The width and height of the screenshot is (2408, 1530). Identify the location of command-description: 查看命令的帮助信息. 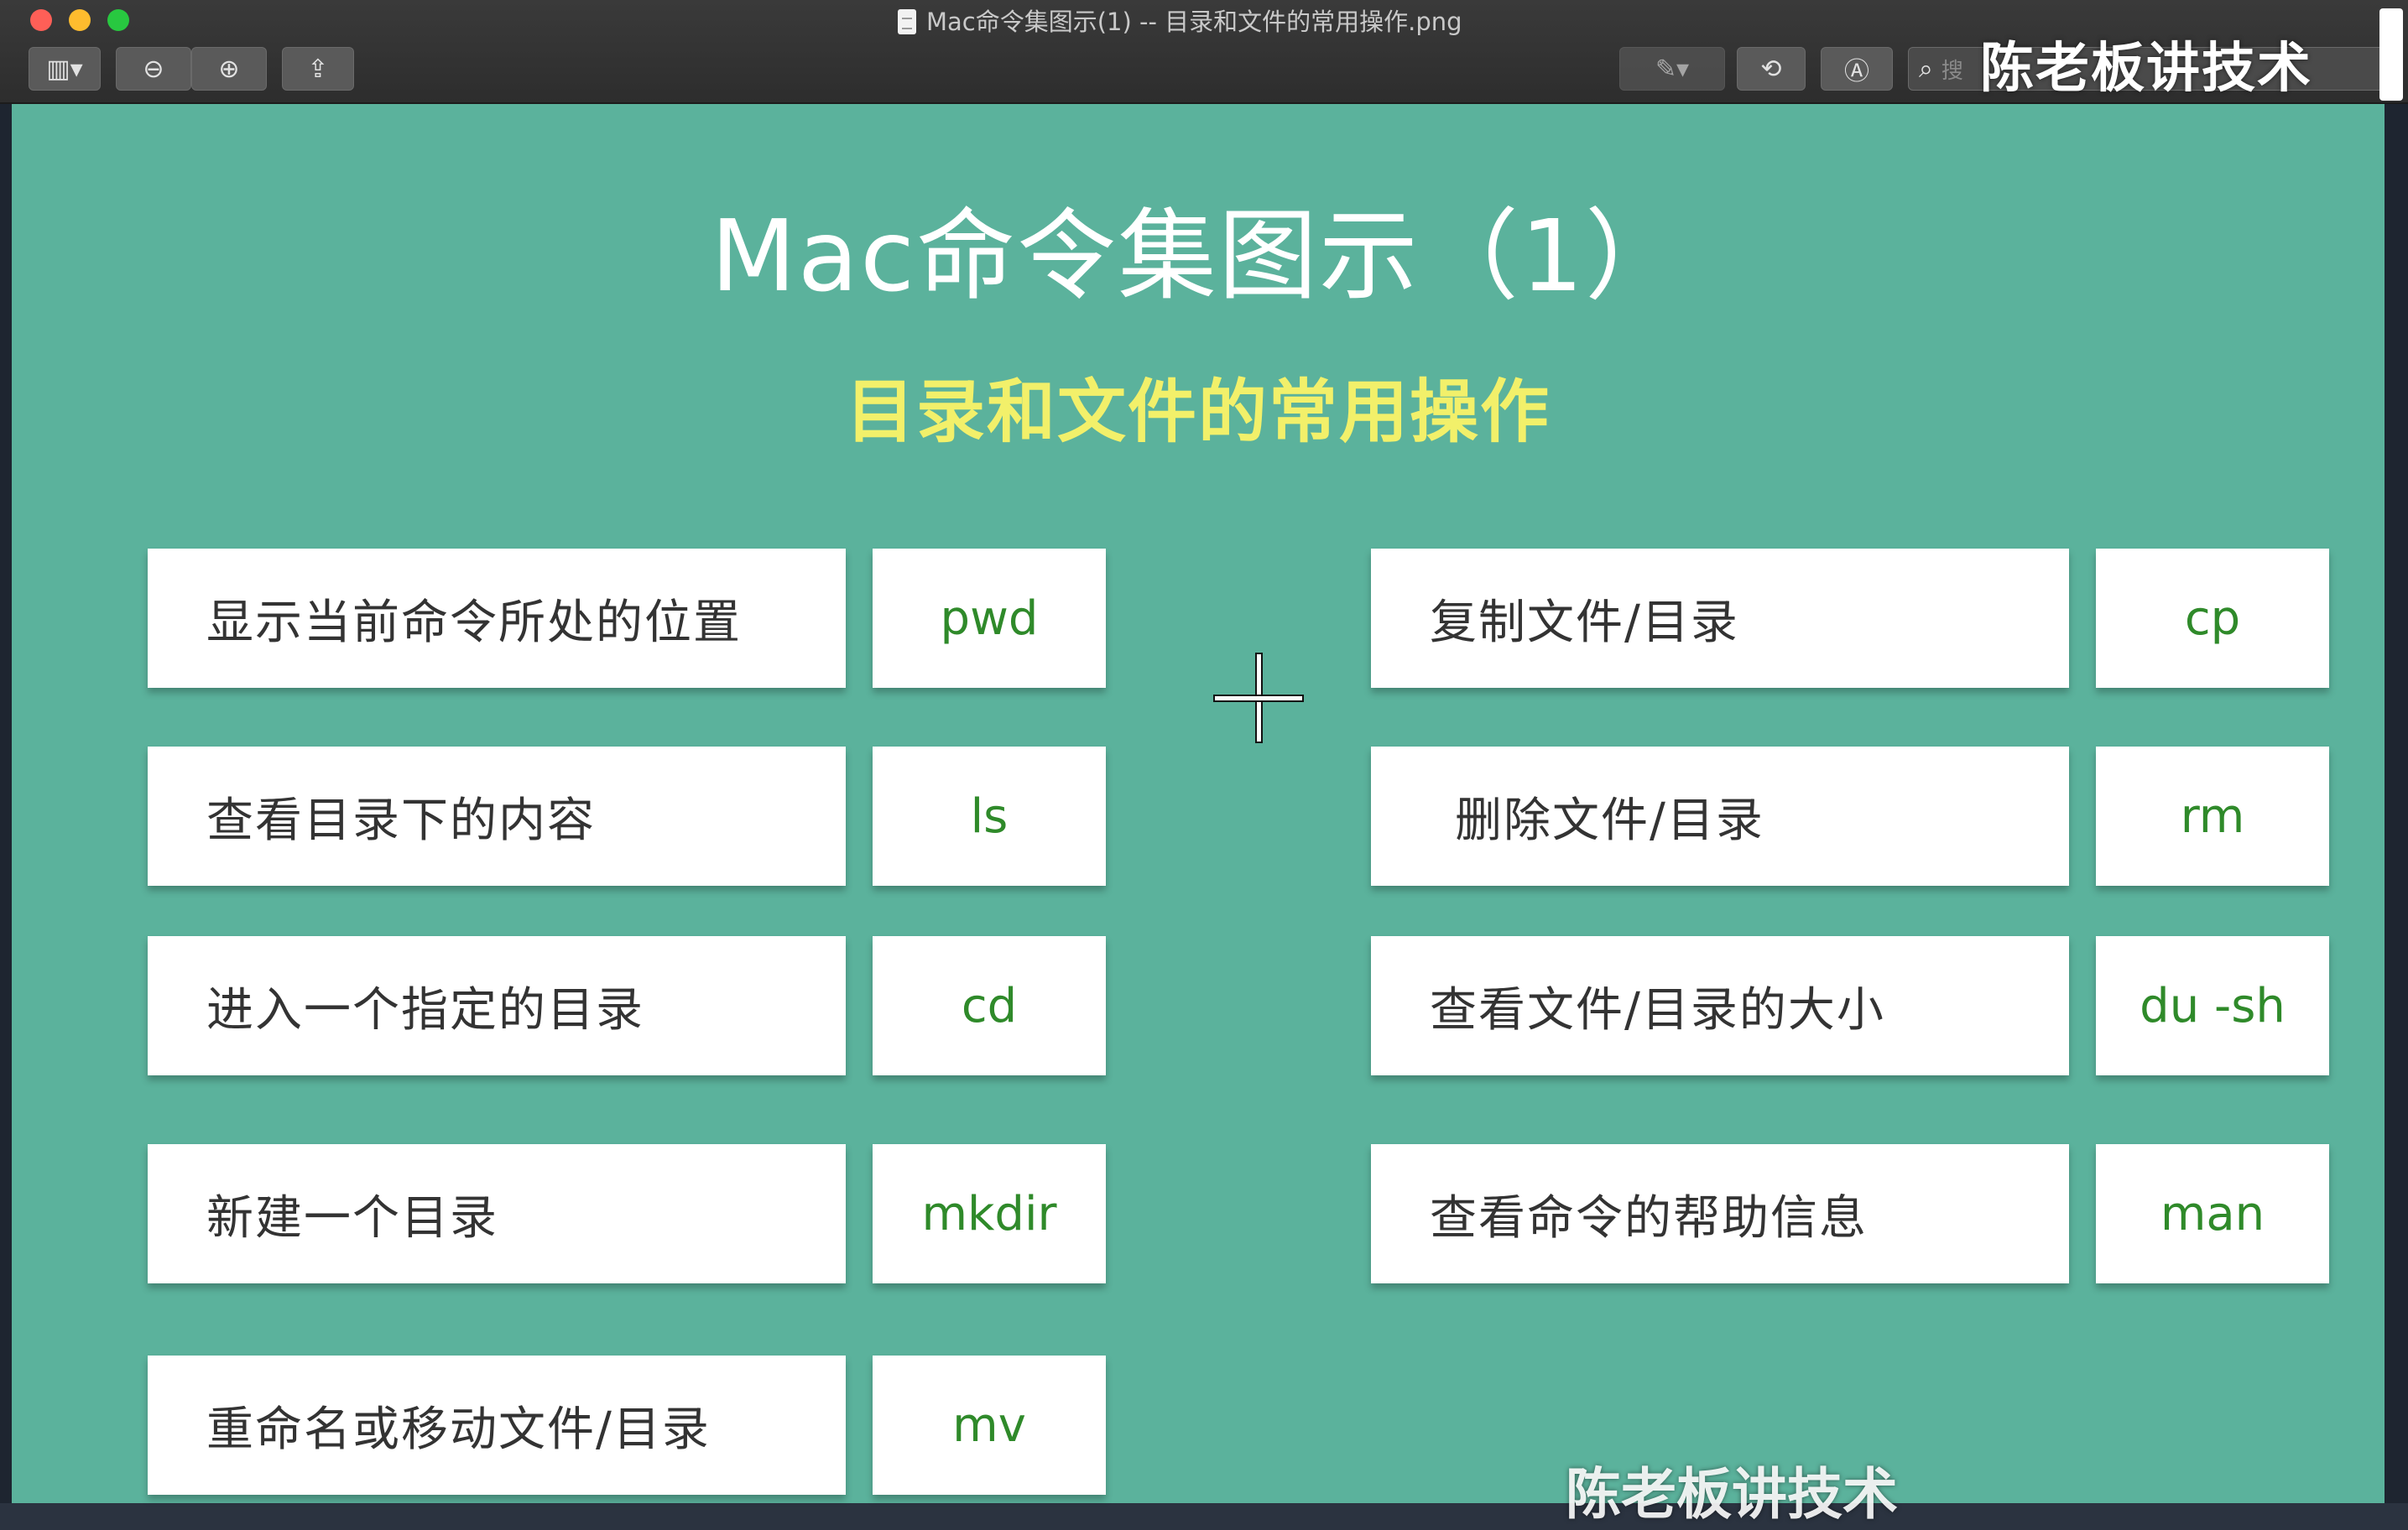
(1649, 1218).